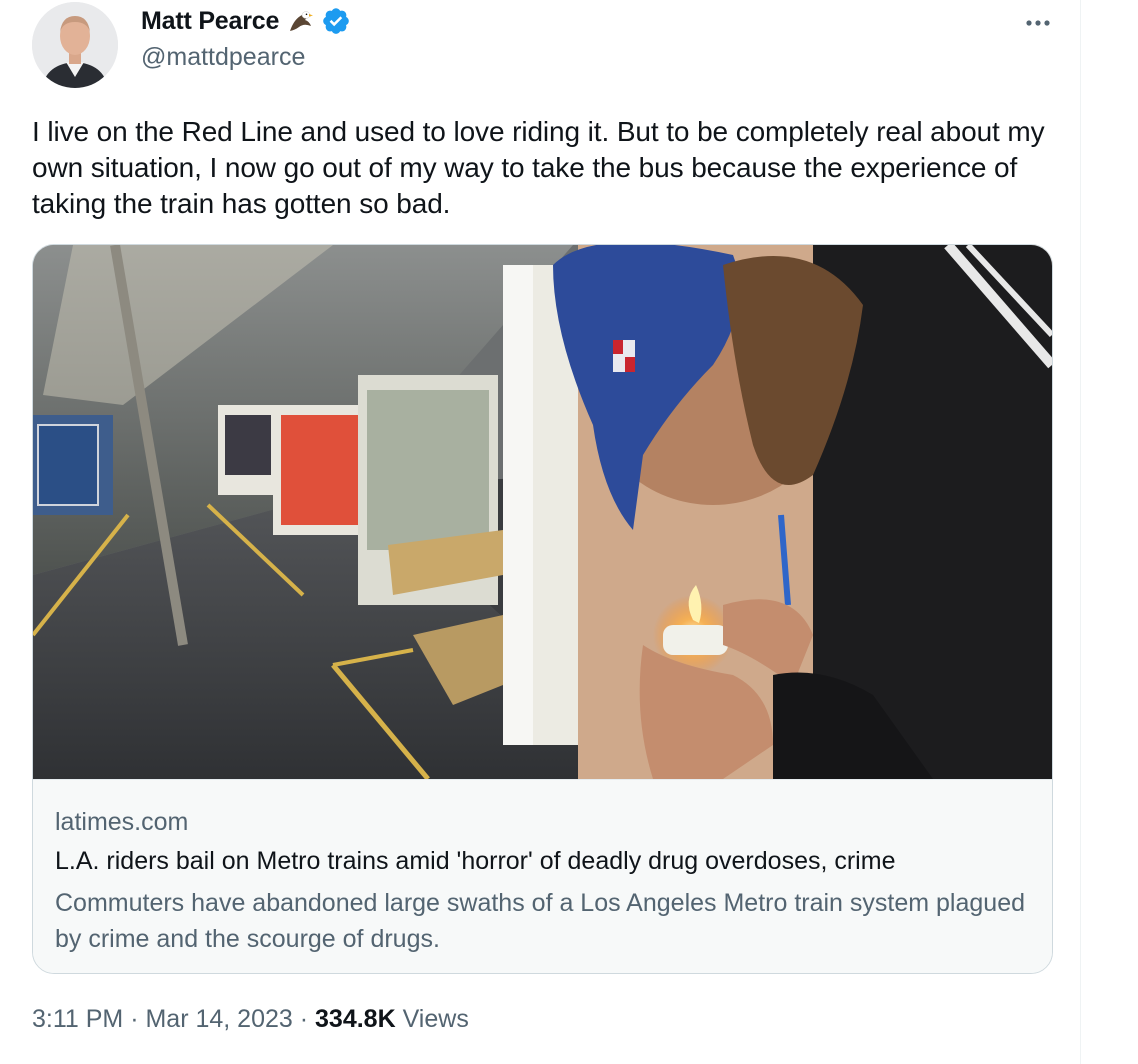 This screenshot has height=1064, width=1138. I want to click on tweet-date: Mar 14, 2023, so click(218, 1019).